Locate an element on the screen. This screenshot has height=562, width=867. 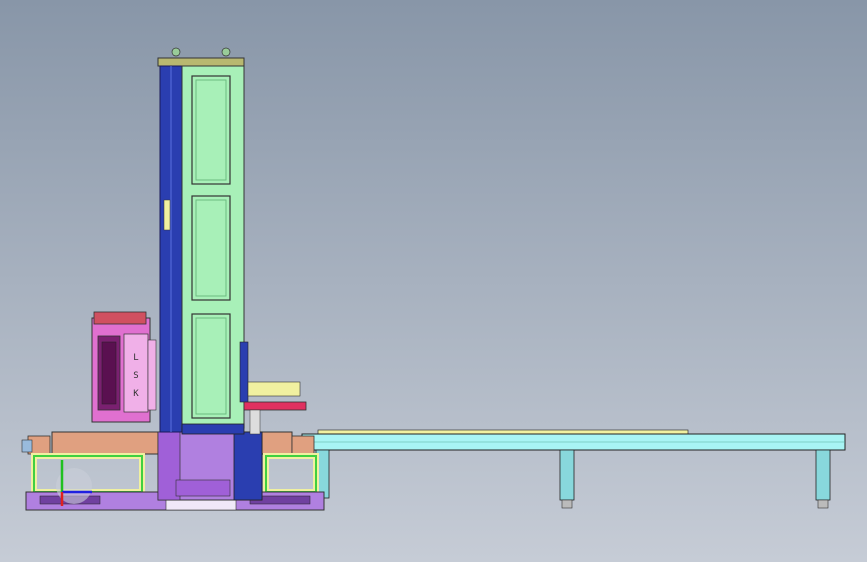
mast-top-plate is located at coordinates (201, 62).